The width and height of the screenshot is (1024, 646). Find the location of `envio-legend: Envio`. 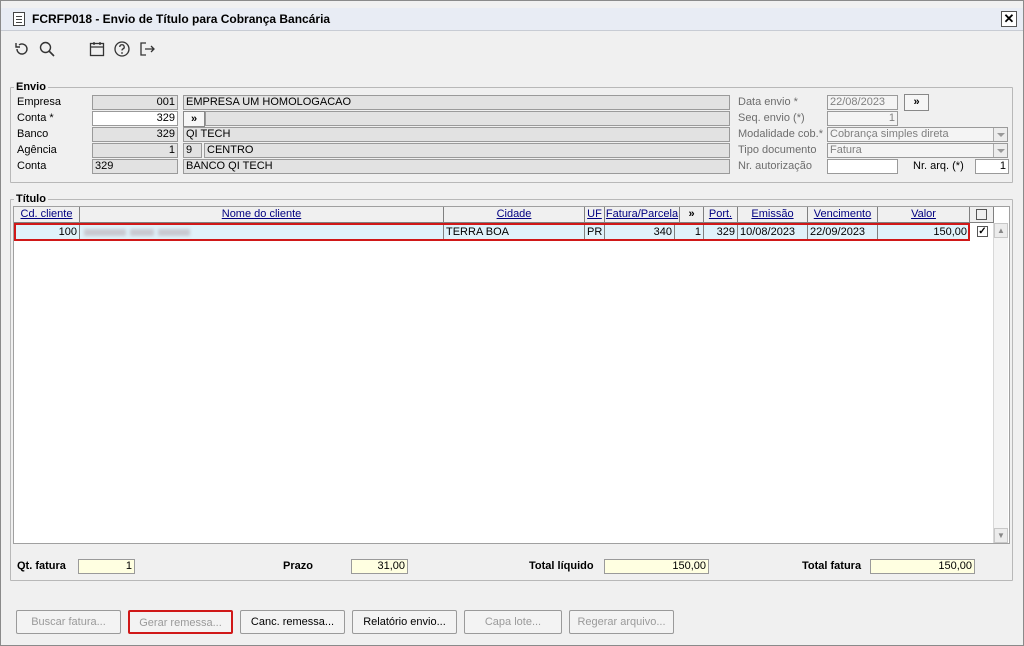

envio-legend: Envio is located at coordinates (31, 87).